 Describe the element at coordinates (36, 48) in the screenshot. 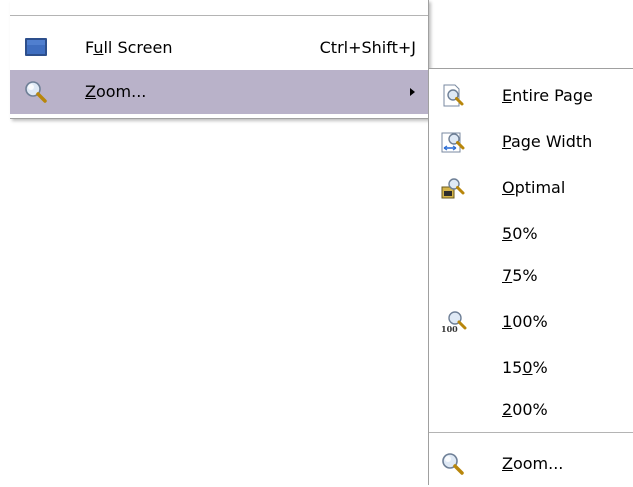

I see `monitor-icon` at that location.